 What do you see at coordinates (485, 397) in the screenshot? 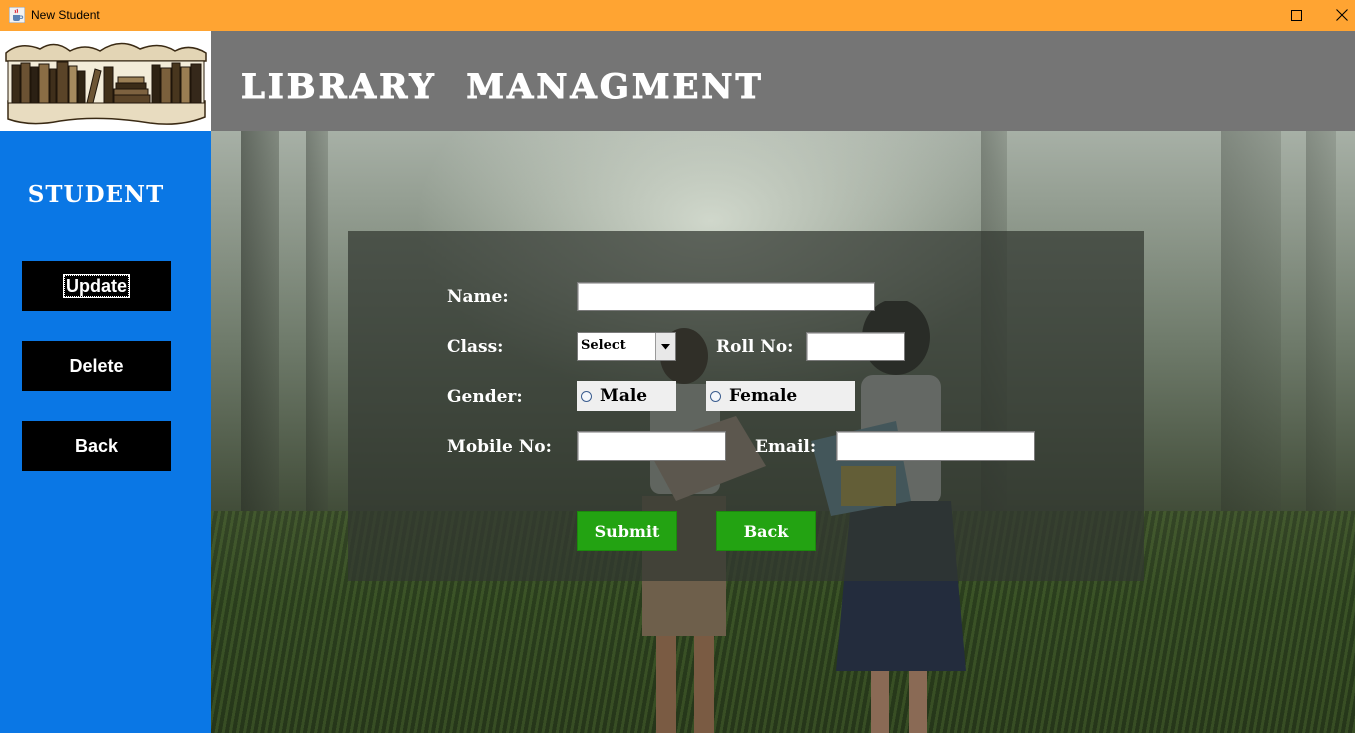
I see `gender-label: Gender:` at bounding box center [485, 397].